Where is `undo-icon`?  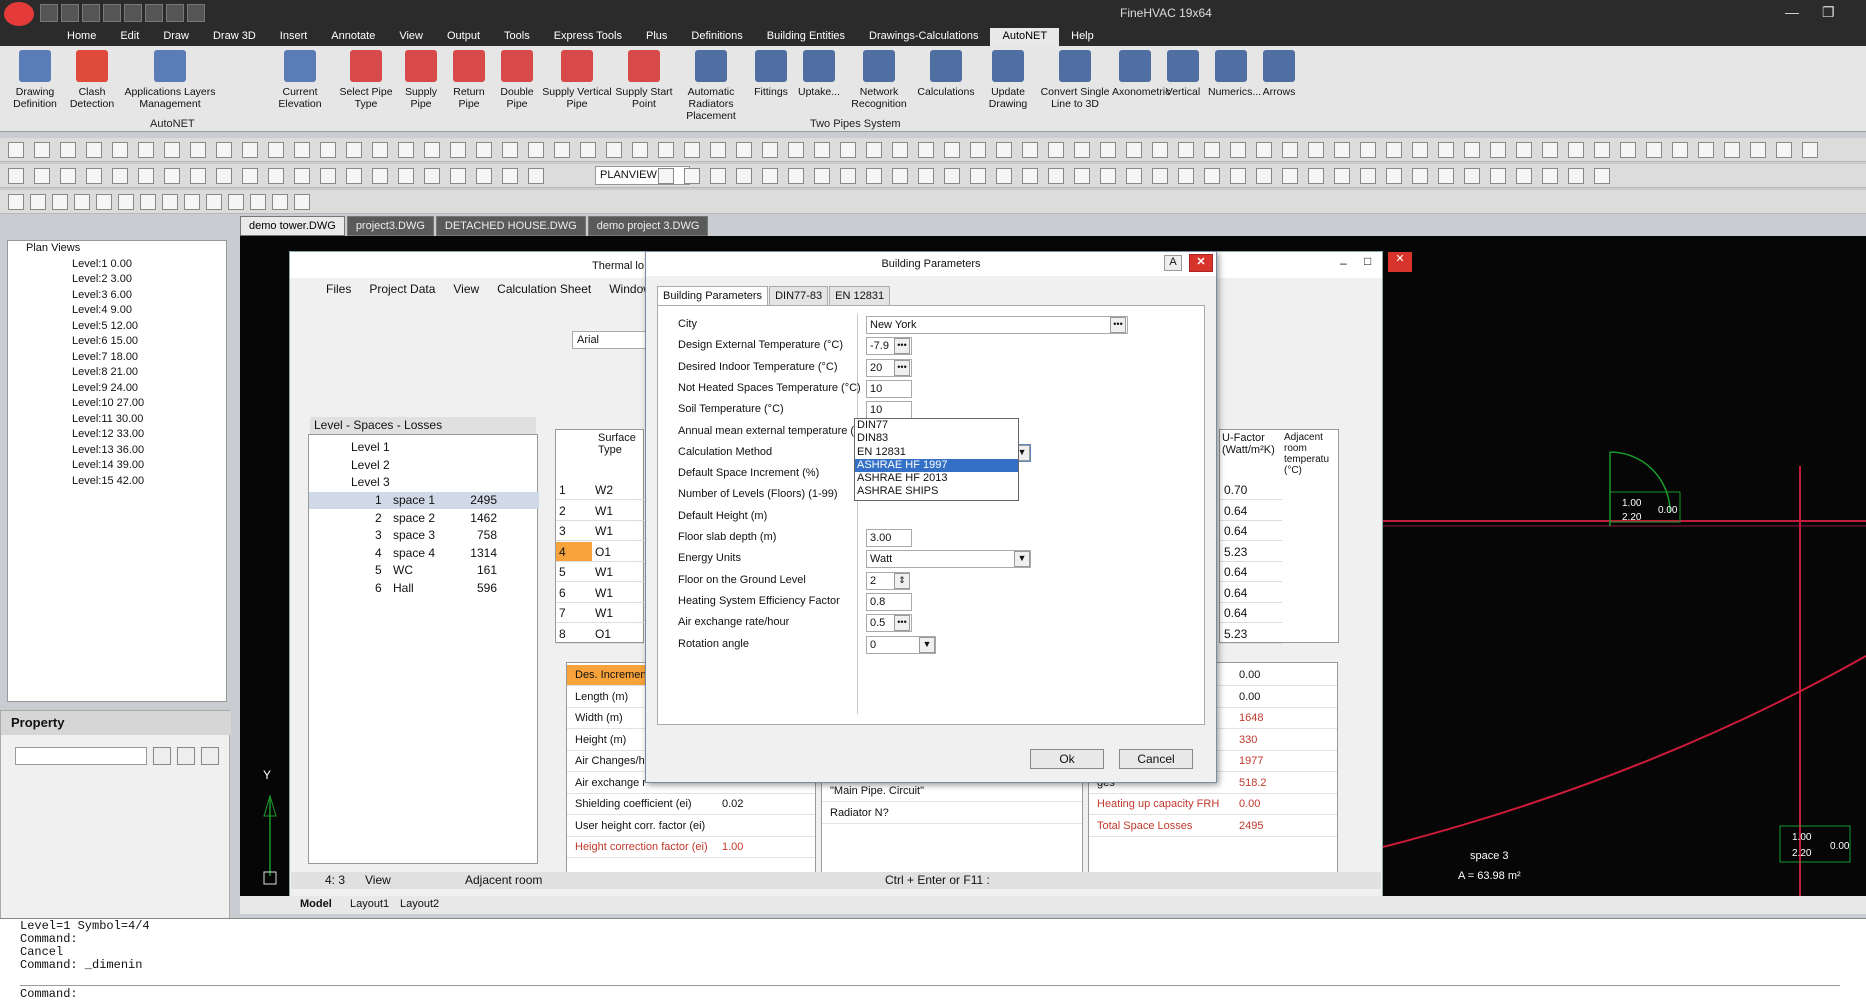 undo-icon is located at coordinates (133, 13).